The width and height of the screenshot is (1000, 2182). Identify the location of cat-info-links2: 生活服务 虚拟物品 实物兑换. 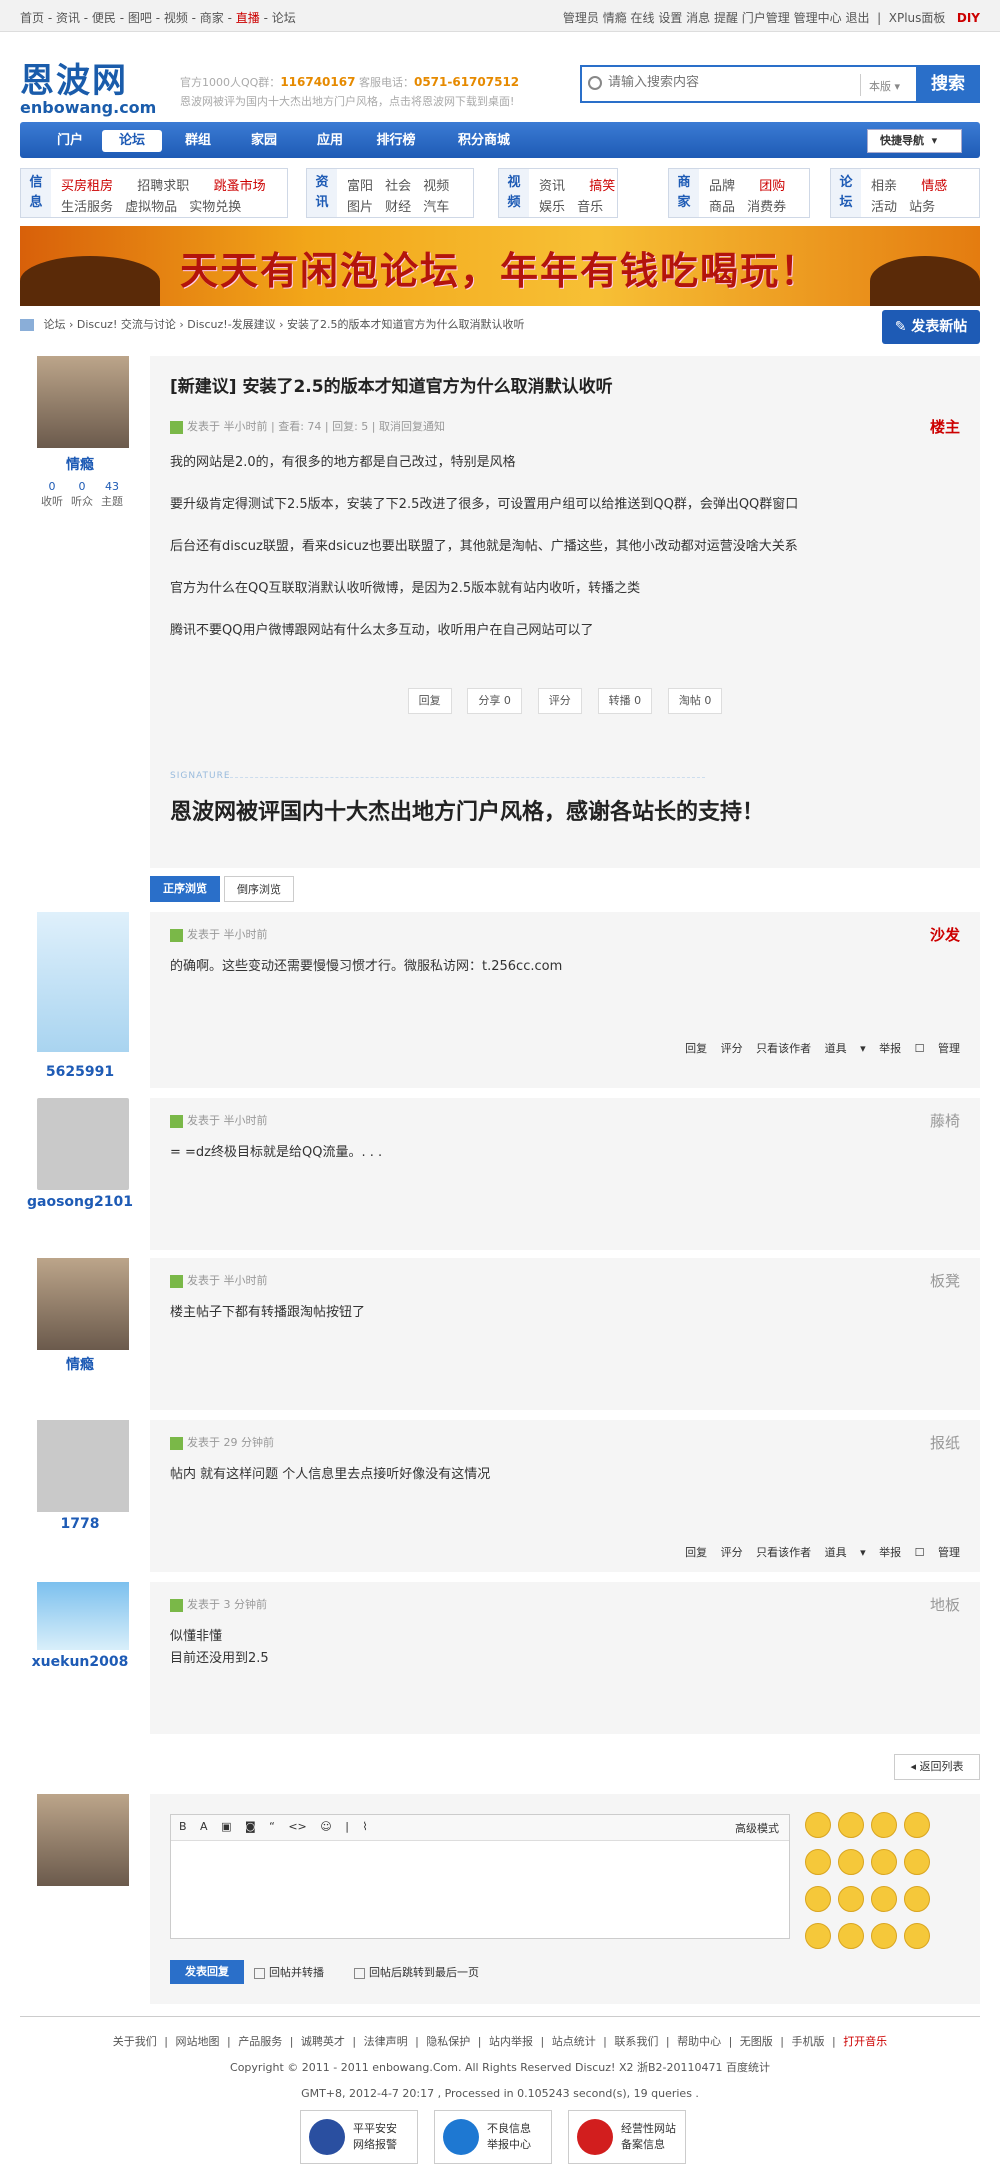
(151, 205).